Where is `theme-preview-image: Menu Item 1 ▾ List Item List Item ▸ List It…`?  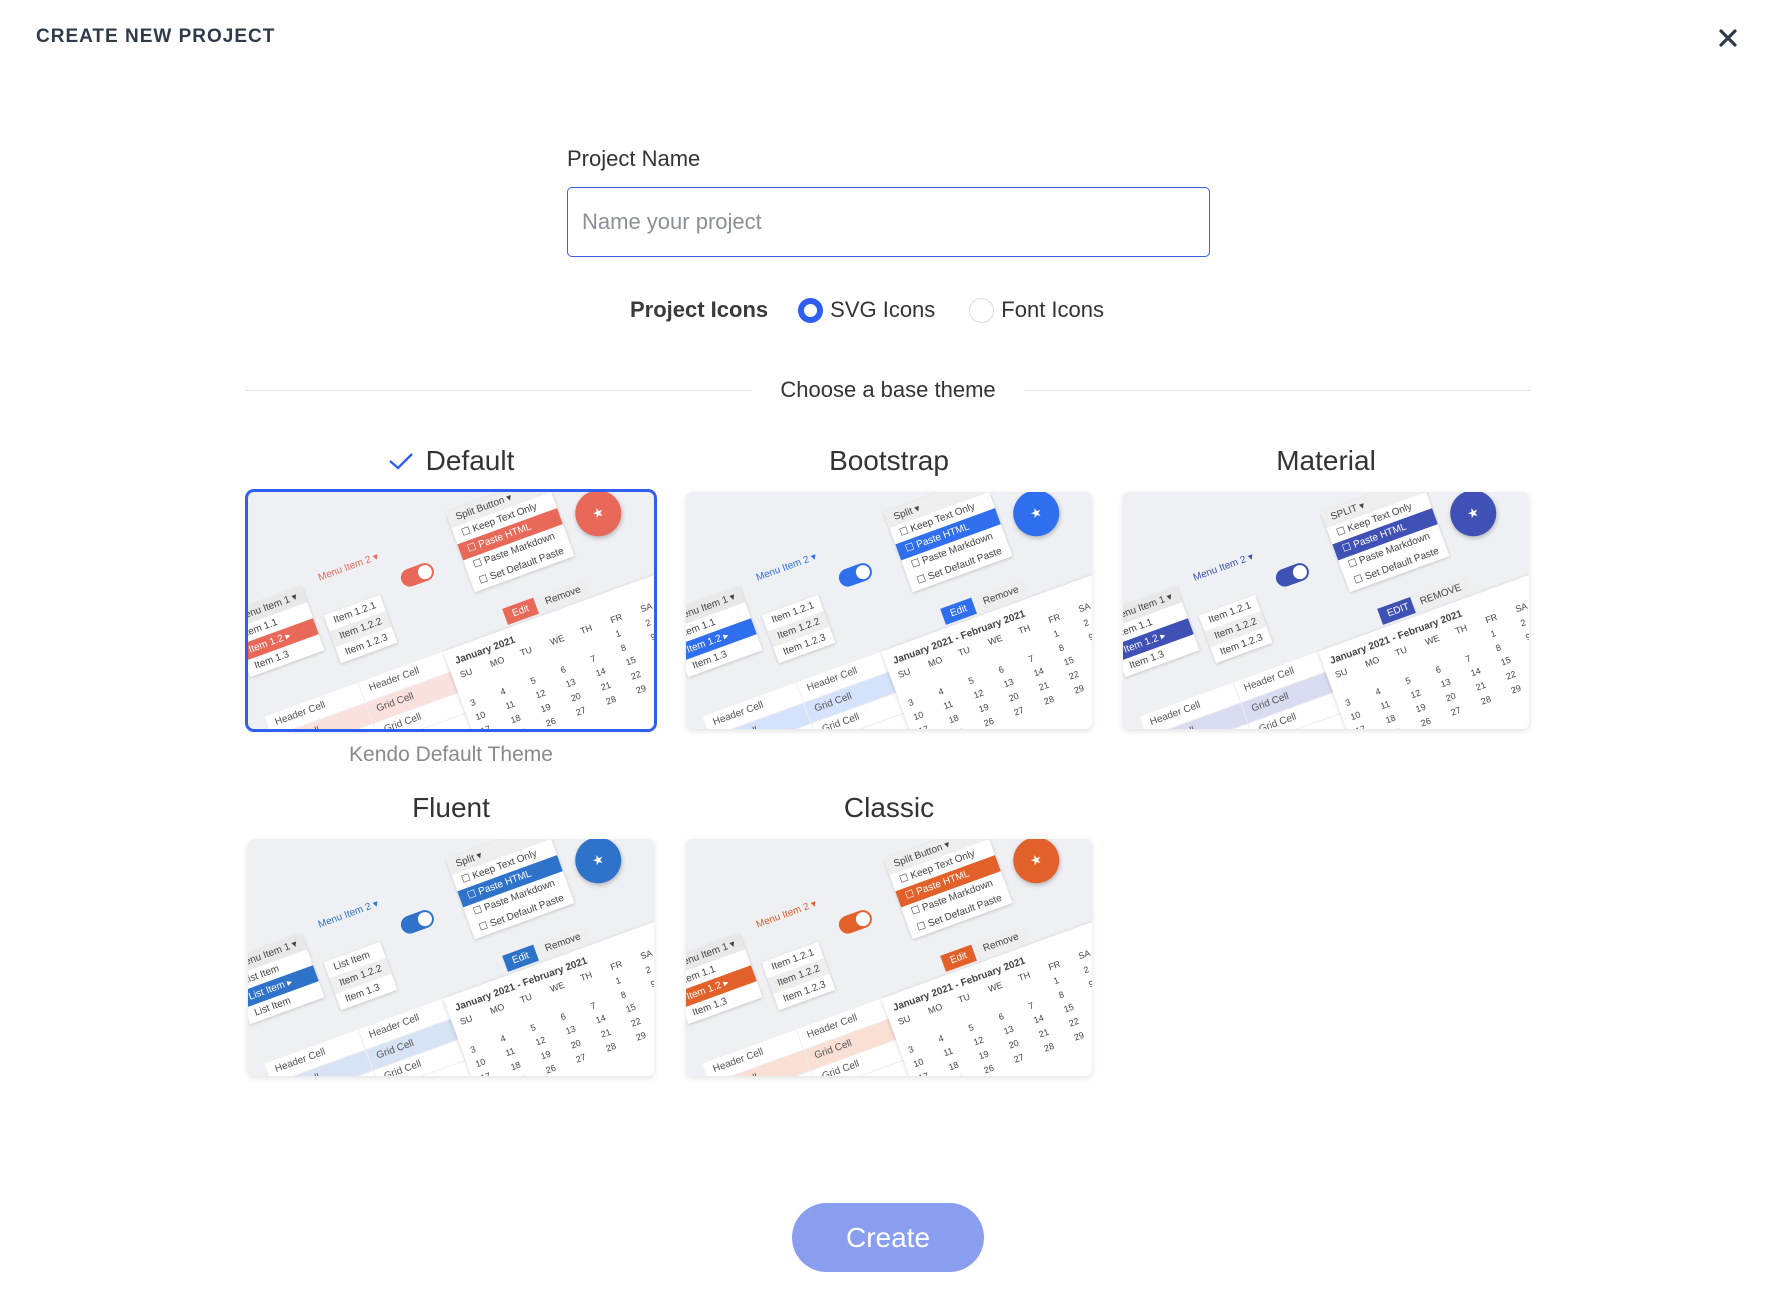 theme-preview-image: Menu Item 1 ▾ List Item List Item ▸ List It… is located at coordinates (451, 957).